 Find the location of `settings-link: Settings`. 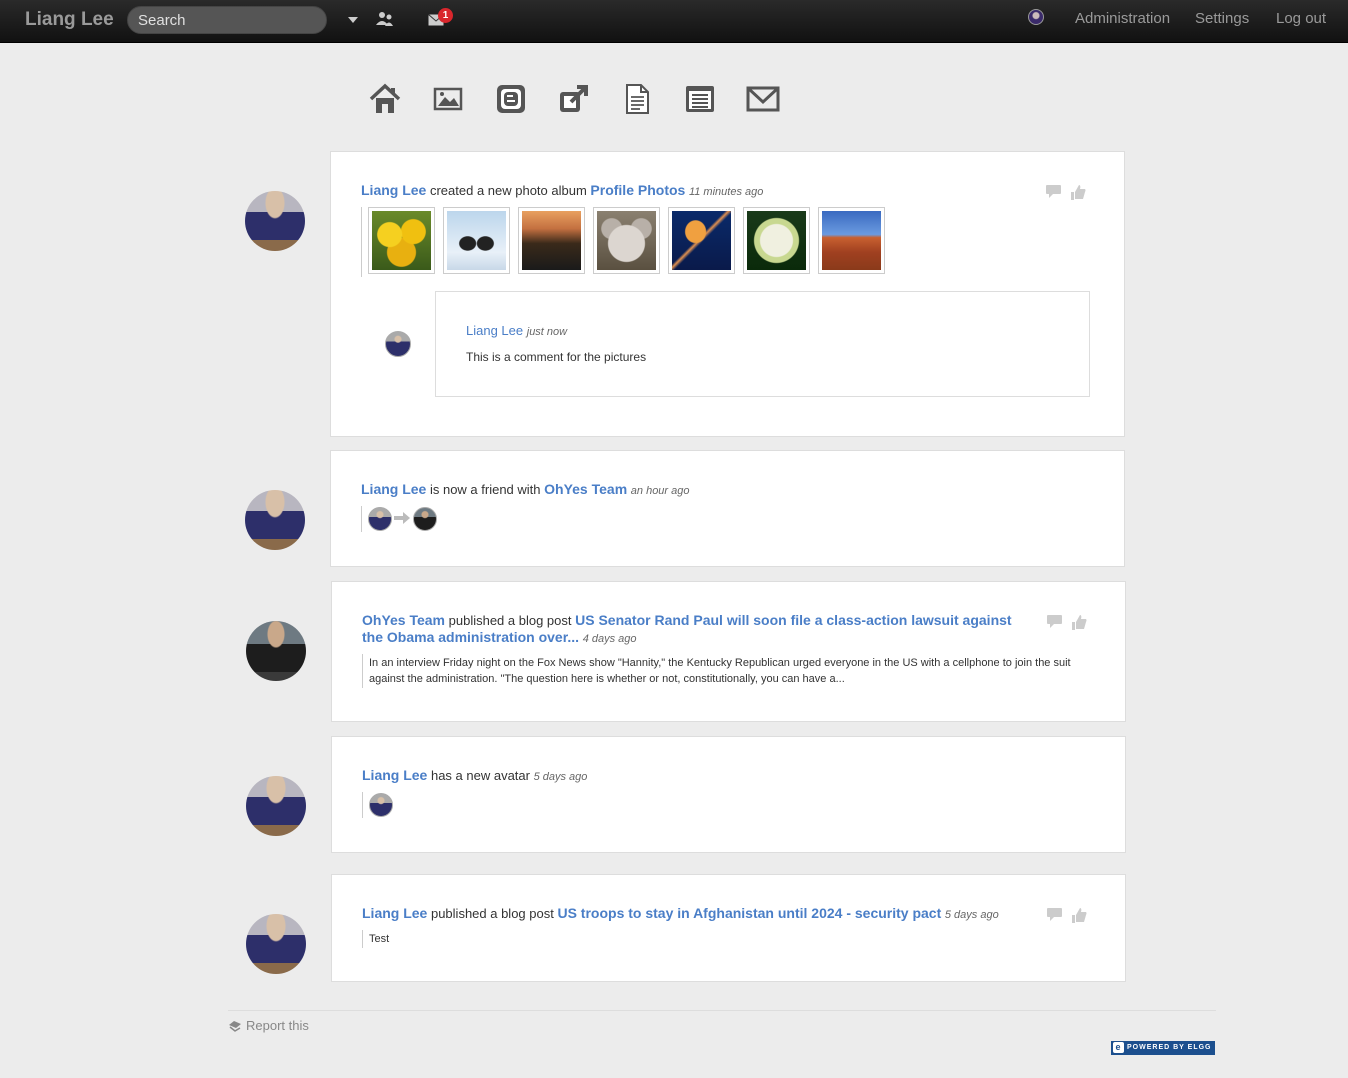

settings-link: Settings is located at coordinates (1222, 18).